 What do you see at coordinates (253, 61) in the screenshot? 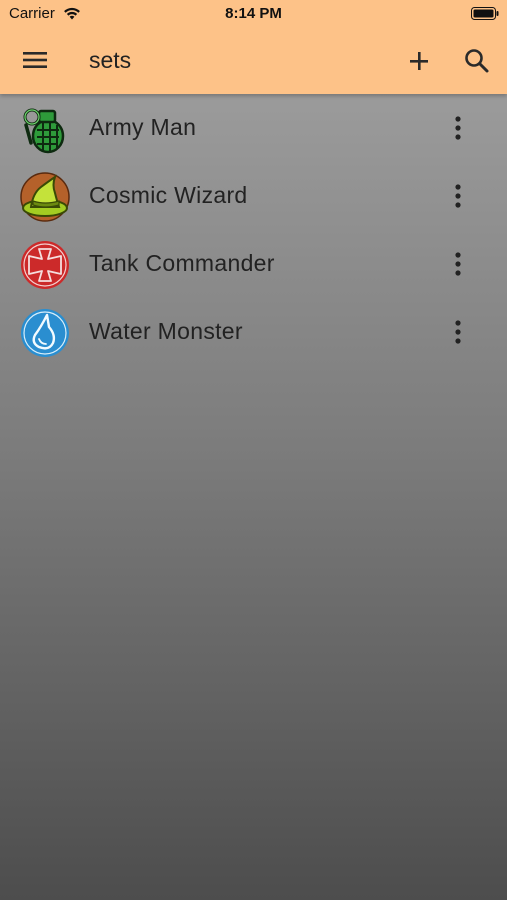
I see `toolbar: sets` at bounding box center [253, 61].